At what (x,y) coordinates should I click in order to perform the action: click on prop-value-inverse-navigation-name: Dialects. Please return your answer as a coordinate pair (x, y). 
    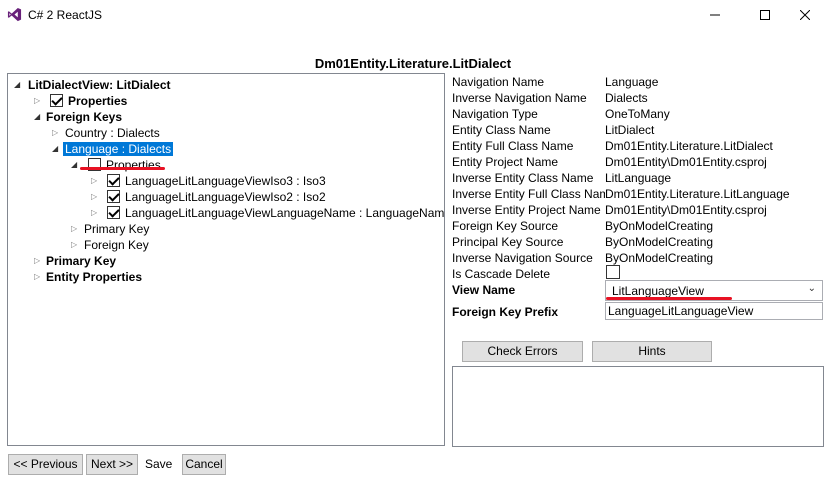
    Looking at the image, I should click on (626, 98).